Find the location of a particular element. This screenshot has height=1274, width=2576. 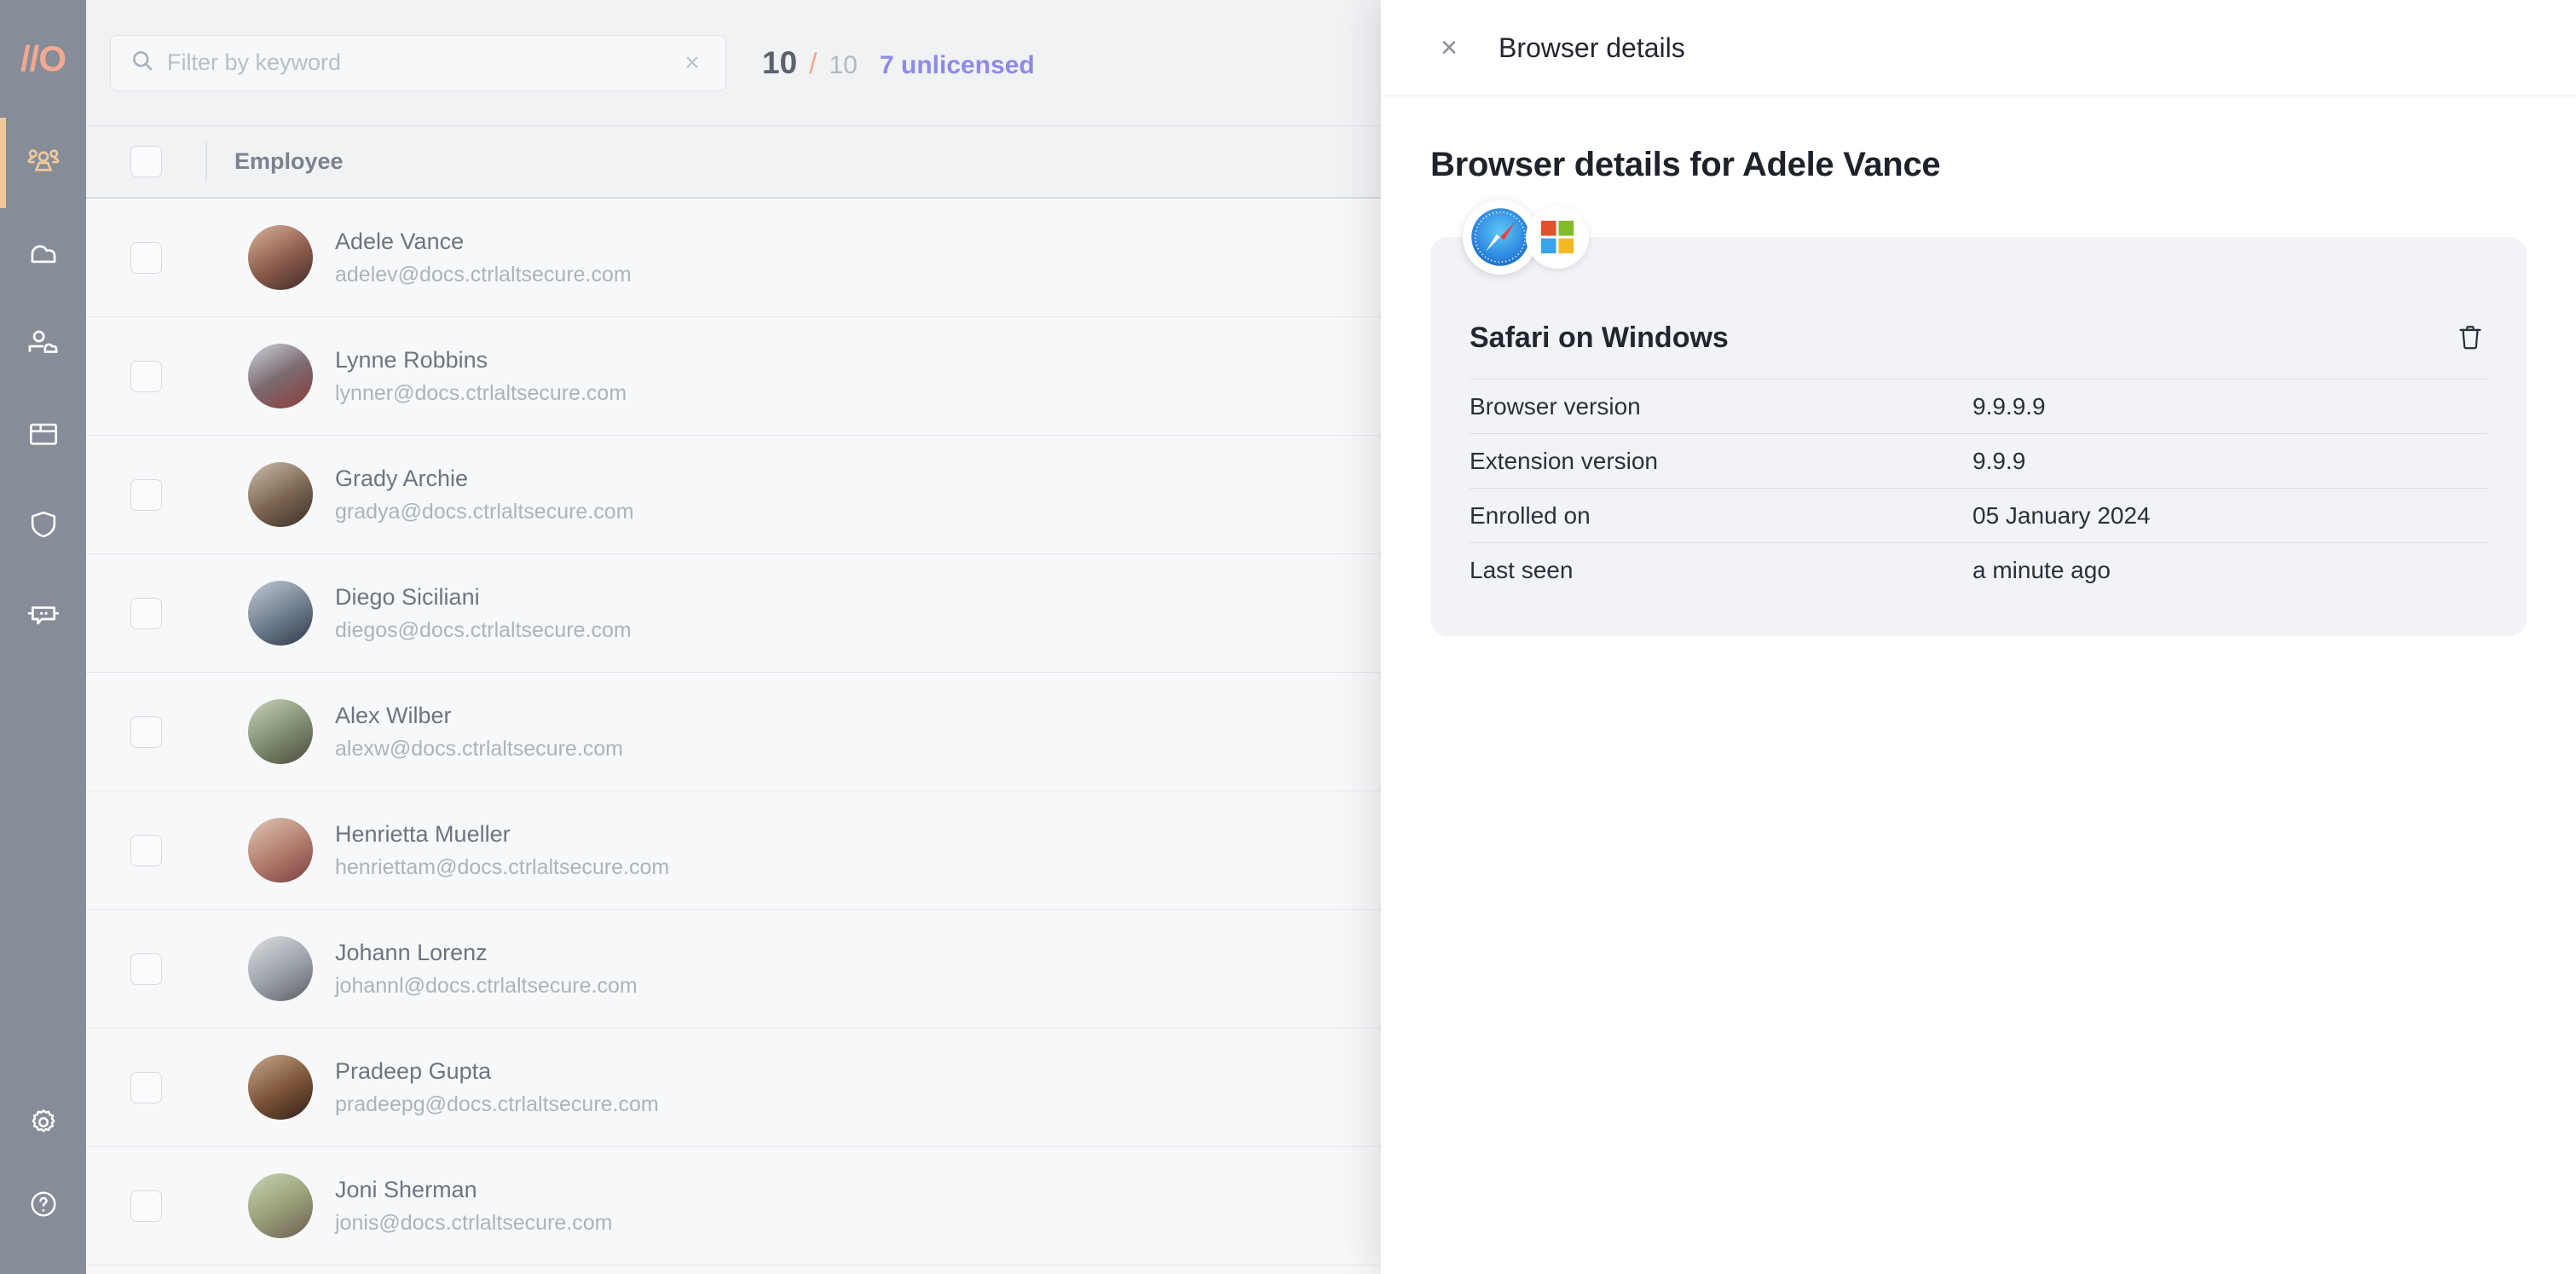

detail-key: Last seen is located at coordinates (1522, 569).